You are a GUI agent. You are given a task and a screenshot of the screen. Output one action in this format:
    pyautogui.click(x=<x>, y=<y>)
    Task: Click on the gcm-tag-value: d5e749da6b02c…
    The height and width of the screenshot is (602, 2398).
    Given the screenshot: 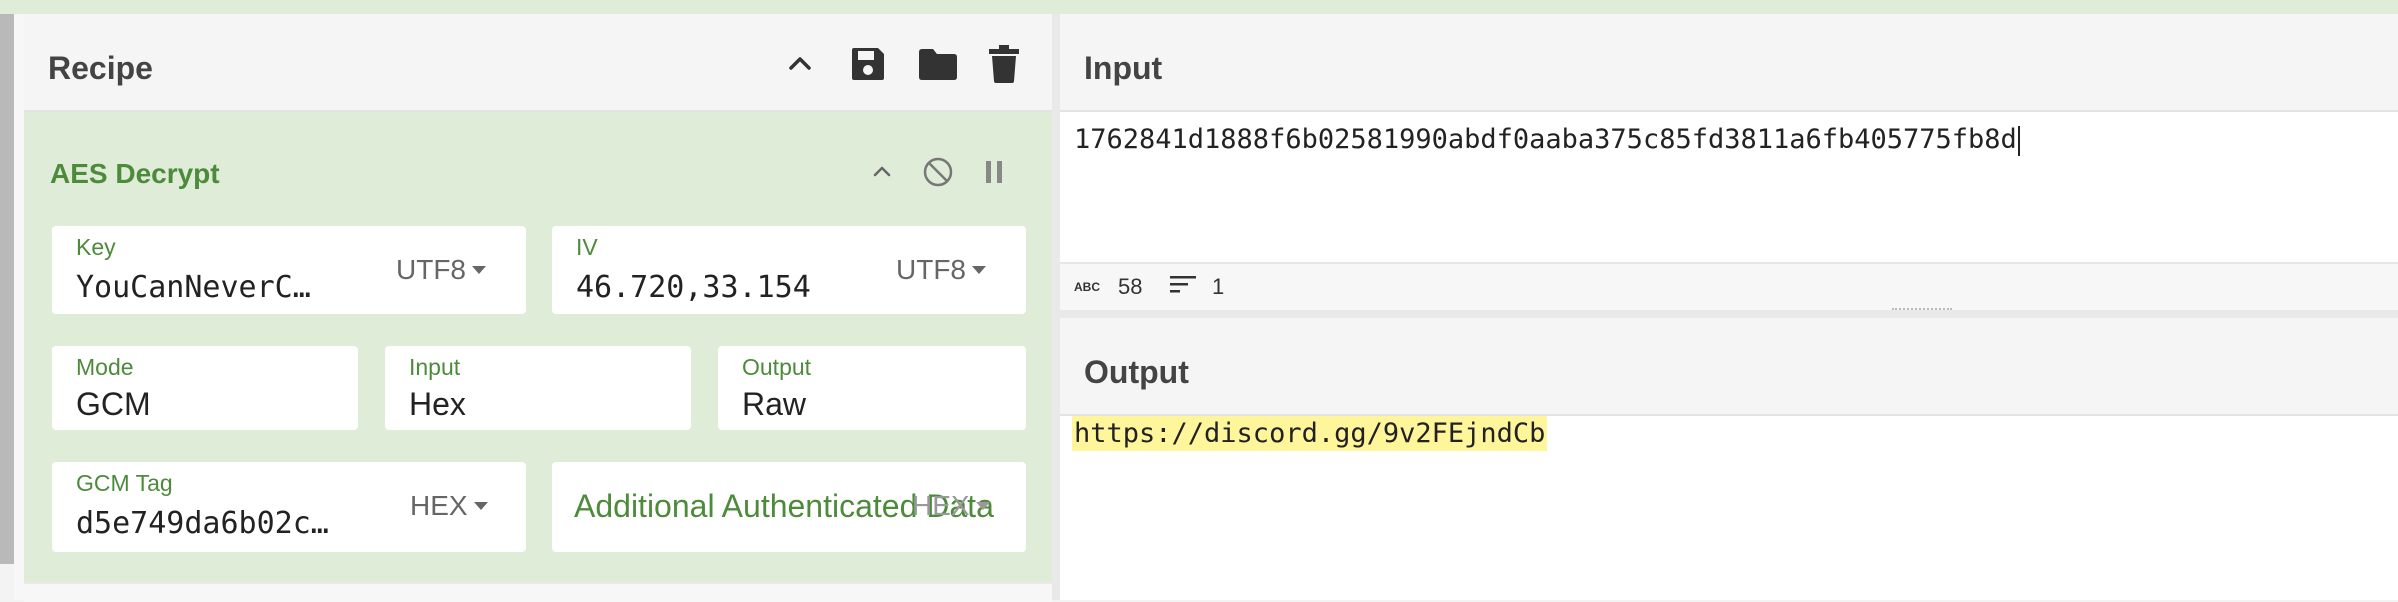 What is the action you would take?
    pyautogui.click(x=216, y=523)
    